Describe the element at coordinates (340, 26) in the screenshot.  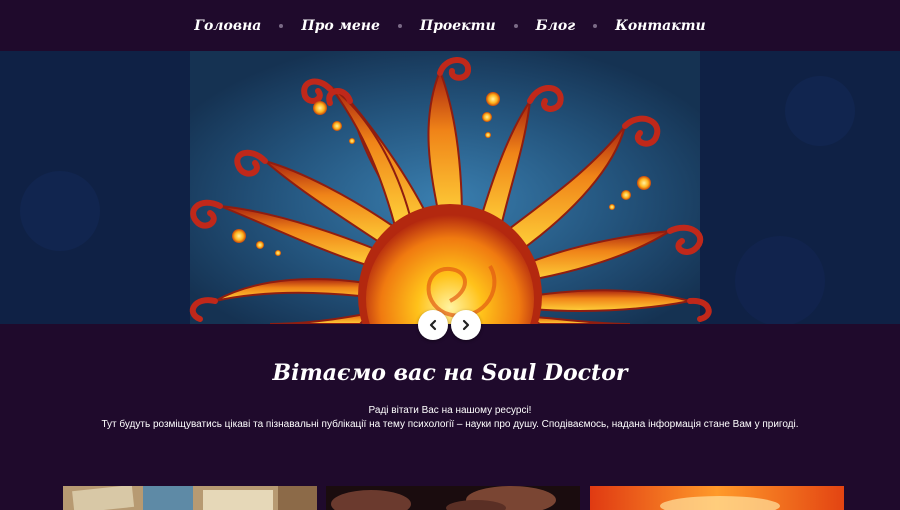
I see `nav-item-about: Про мене` at that location.